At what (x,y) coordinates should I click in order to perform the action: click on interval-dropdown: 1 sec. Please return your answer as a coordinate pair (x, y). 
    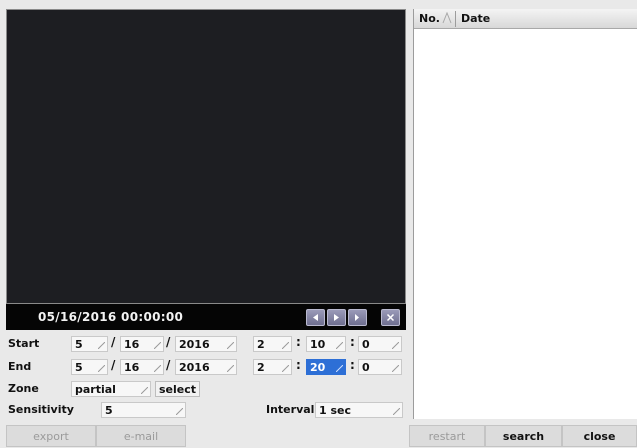
    Looking at the image, I should click on (359, 410).